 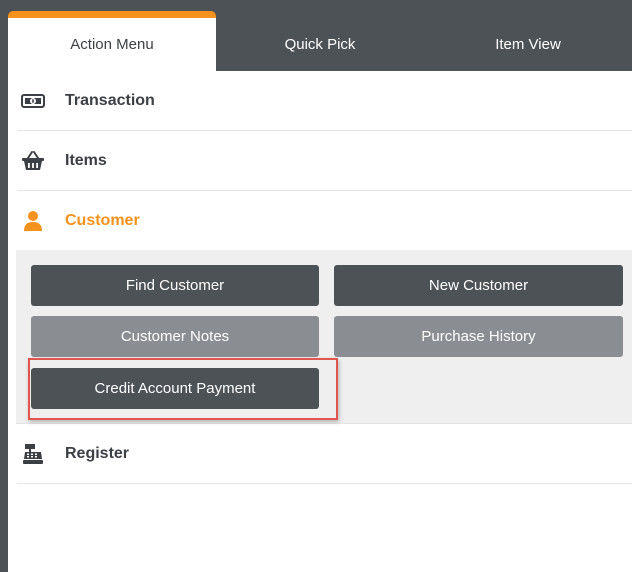 What do you see at coordinates (102, 220) in the screenshot?
I see `menu-item-label: Customer` at bounding box center [102, 220].